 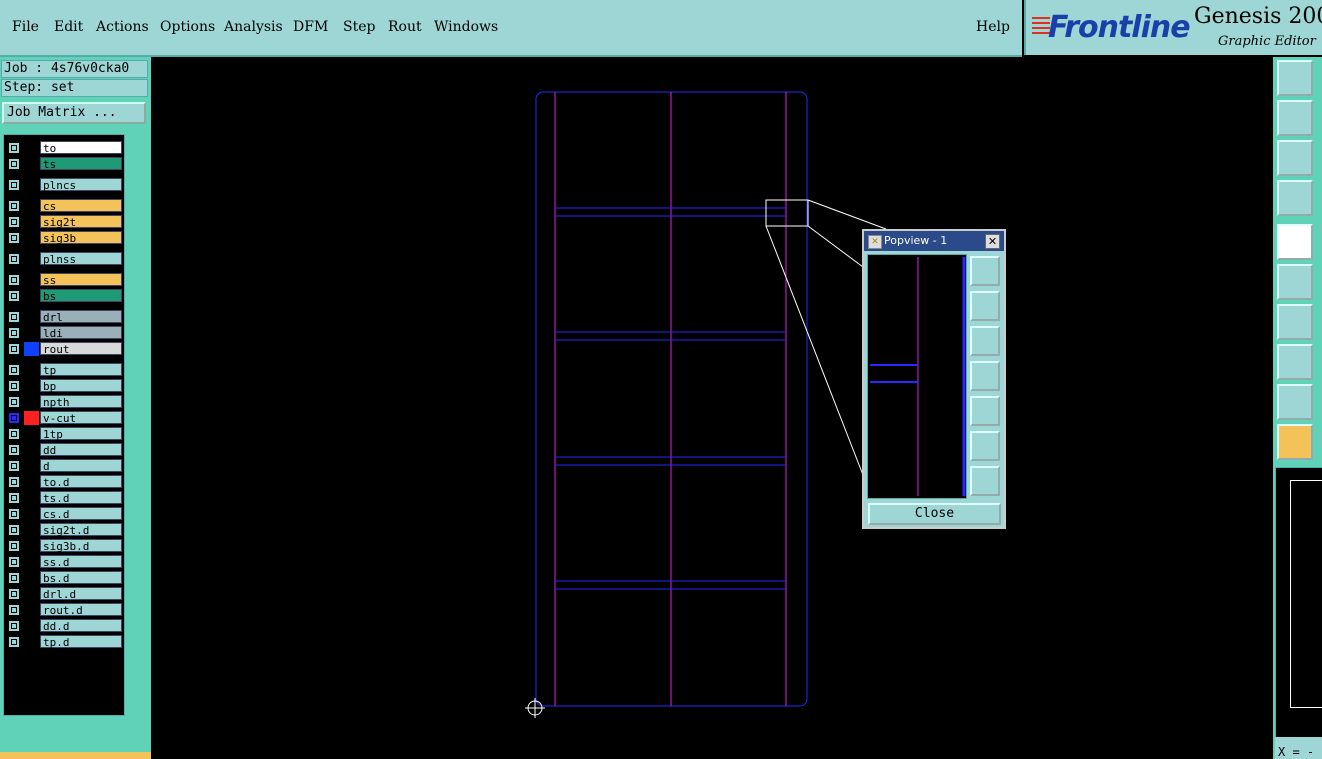 What do you see at coordinates (187, 27) in the screenshot?
I see `menu-options: Options` at bounding box center [187, 27].